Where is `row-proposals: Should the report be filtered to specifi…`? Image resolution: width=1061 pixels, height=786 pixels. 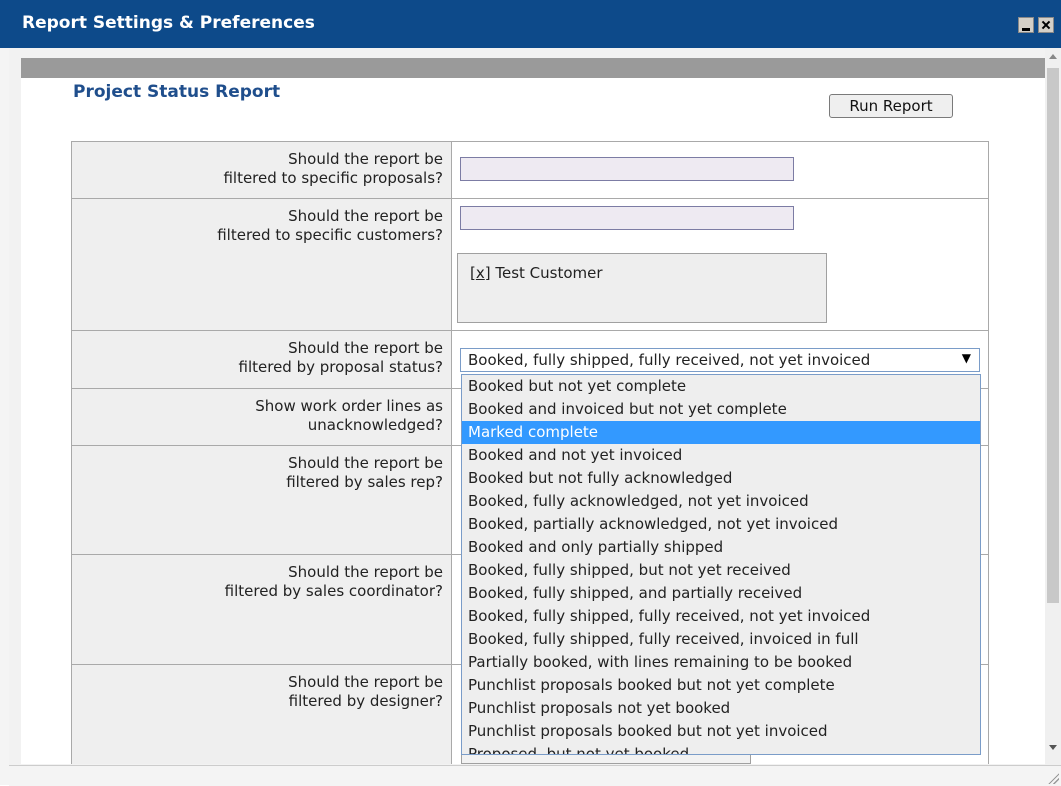
row-proposals: Should the report be filtered to specifi… is located at coordinates (530, 170).